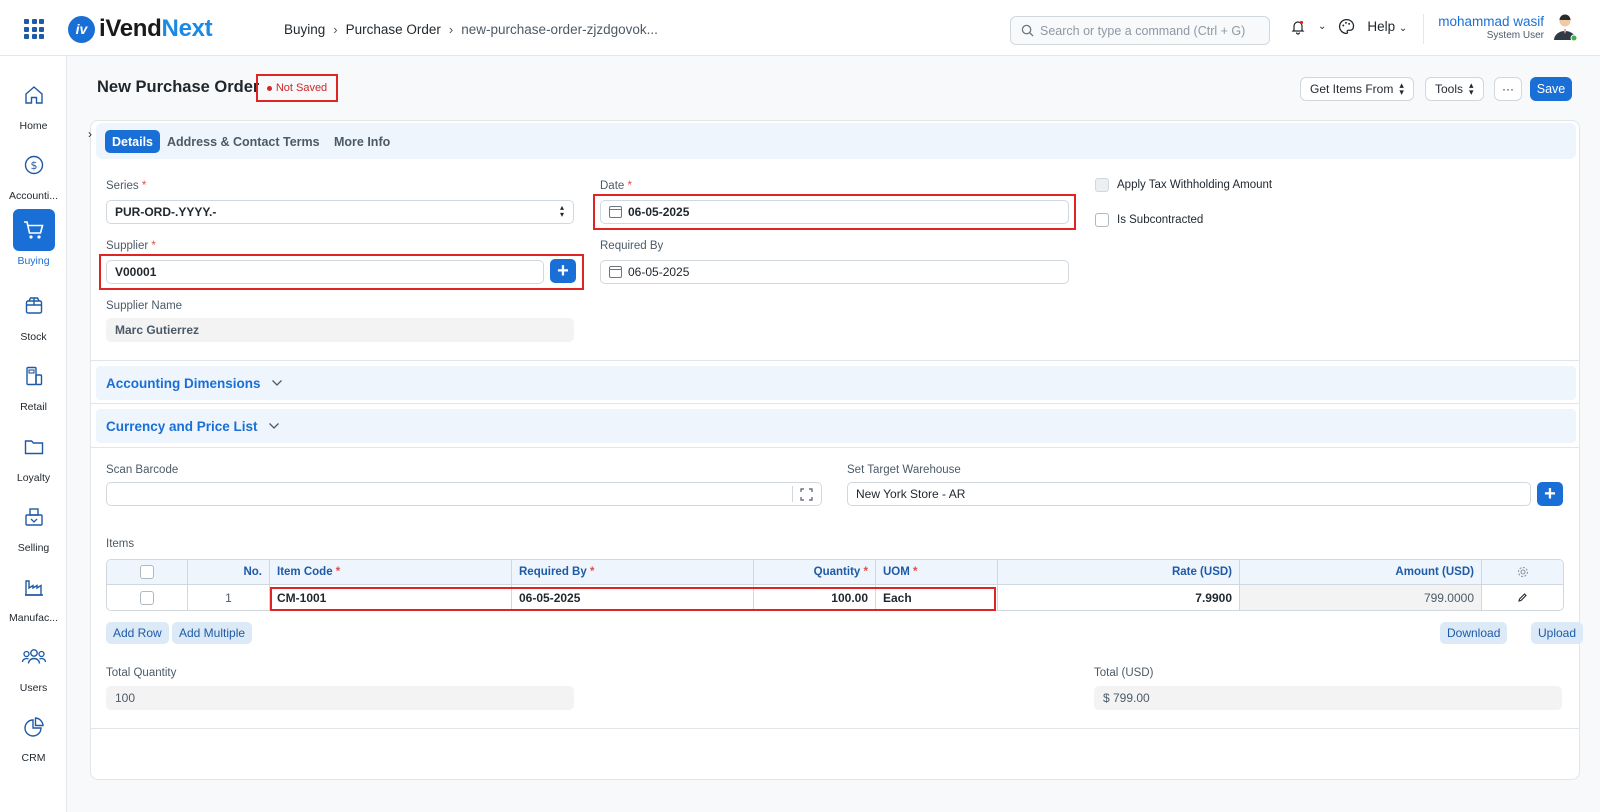  Describe the element at coordinates (126, 186) in the screenshot. I see `series-label: Series *` at that location.